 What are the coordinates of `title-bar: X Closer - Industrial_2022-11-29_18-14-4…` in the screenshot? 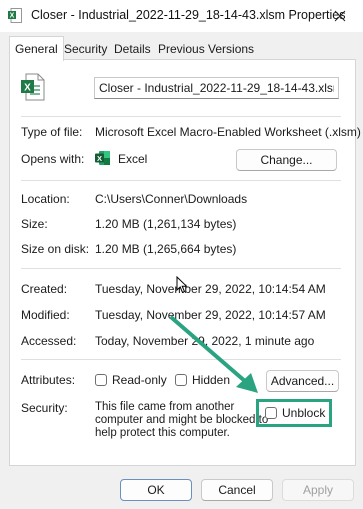 It's located at (181, 16).